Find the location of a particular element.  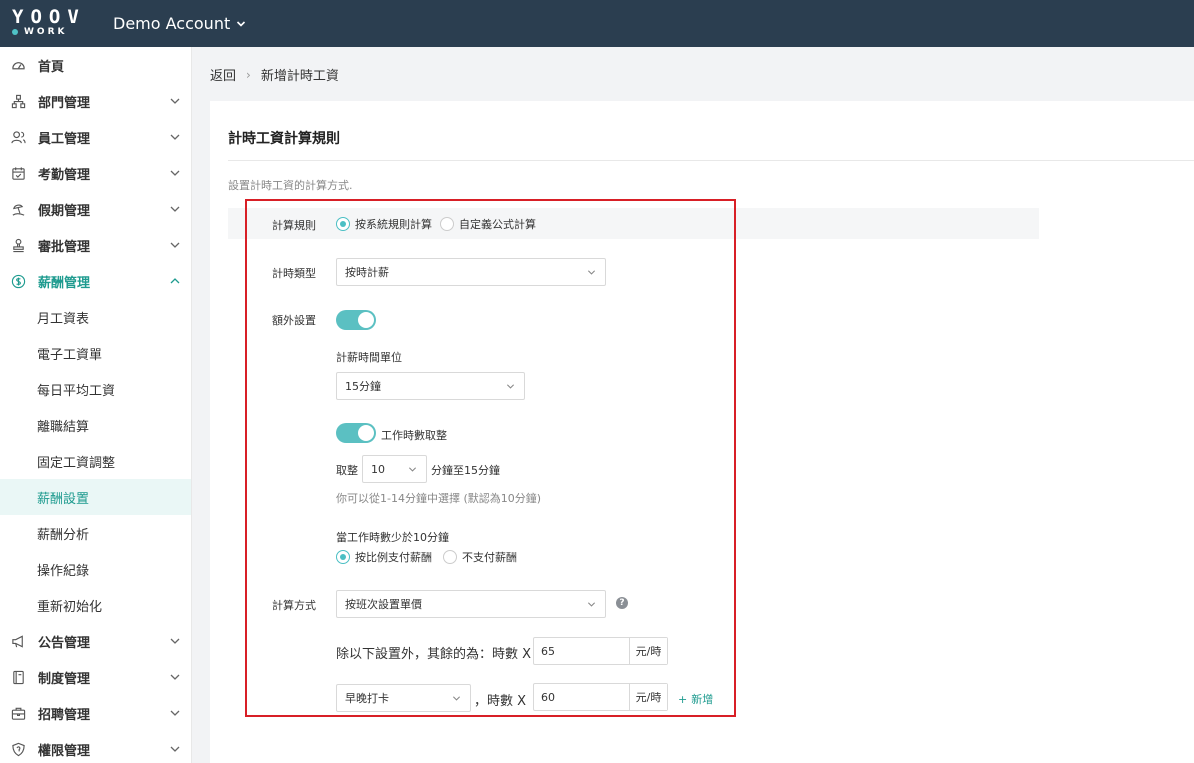

sidebar-subitem-label: 重新初始化 is located at coordinates (70, 607).